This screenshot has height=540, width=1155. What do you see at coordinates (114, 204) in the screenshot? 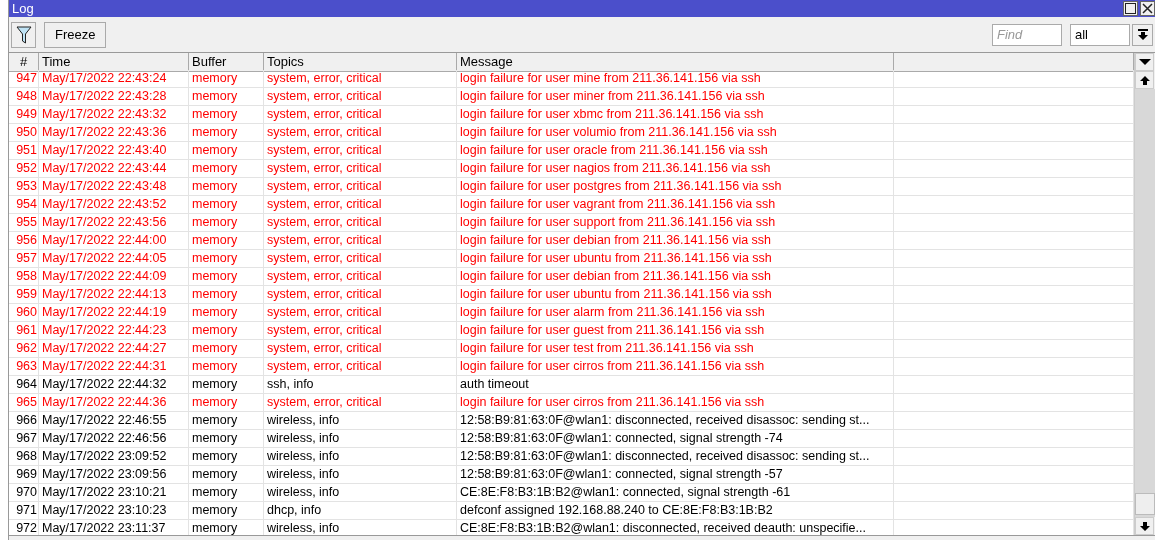
I see `table-cell: May/17/2022 22:43:52` at bounding box center [114, 204].